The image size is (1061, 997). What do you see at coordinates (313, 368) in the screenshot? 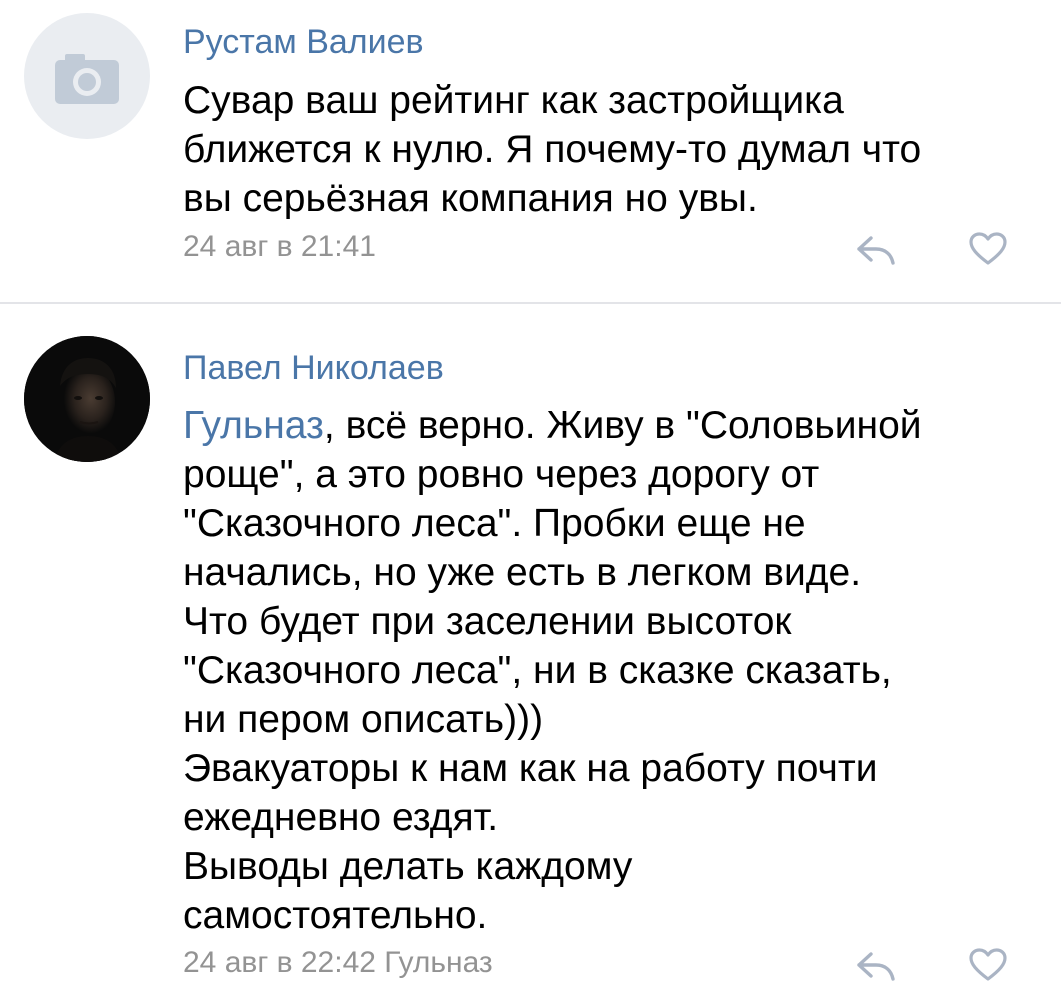
I see `author-name: Павел Николаев` at bounding box center [313, 368].